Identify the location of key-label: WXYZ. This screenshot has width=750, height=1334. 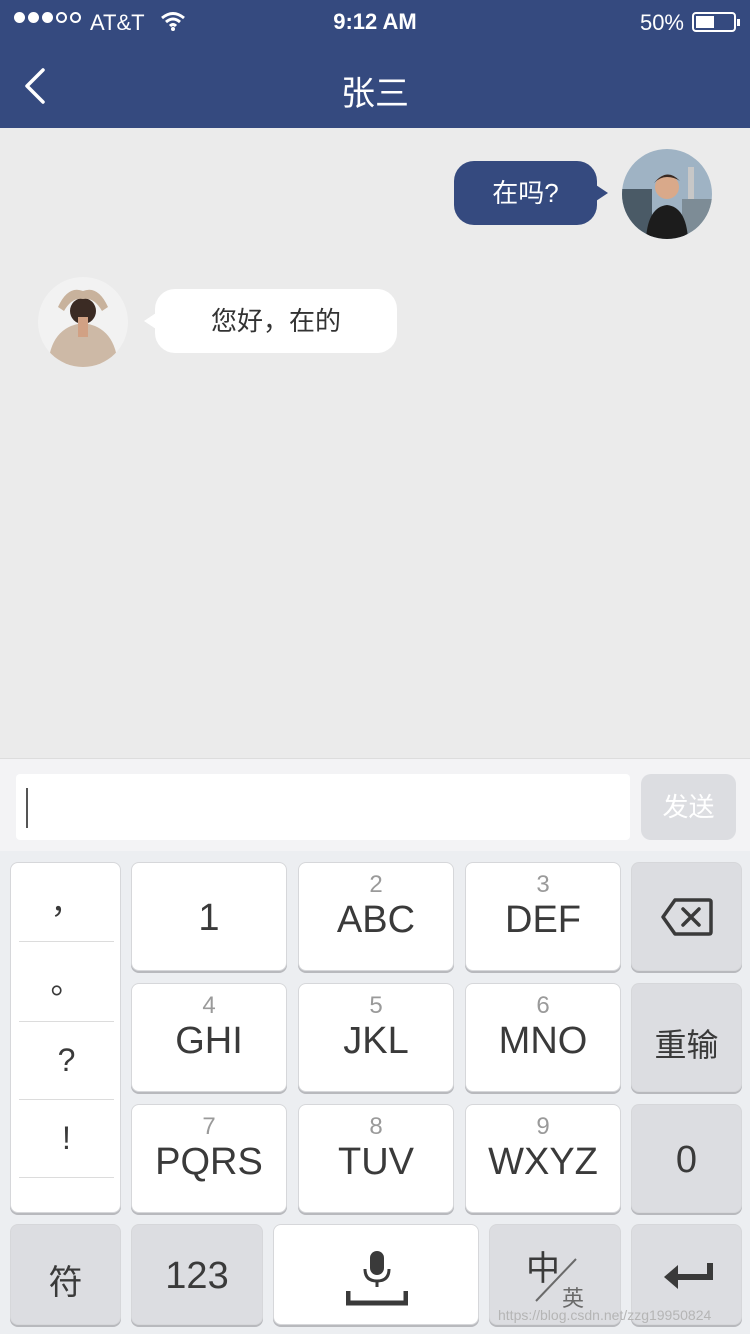
(543, 1162).